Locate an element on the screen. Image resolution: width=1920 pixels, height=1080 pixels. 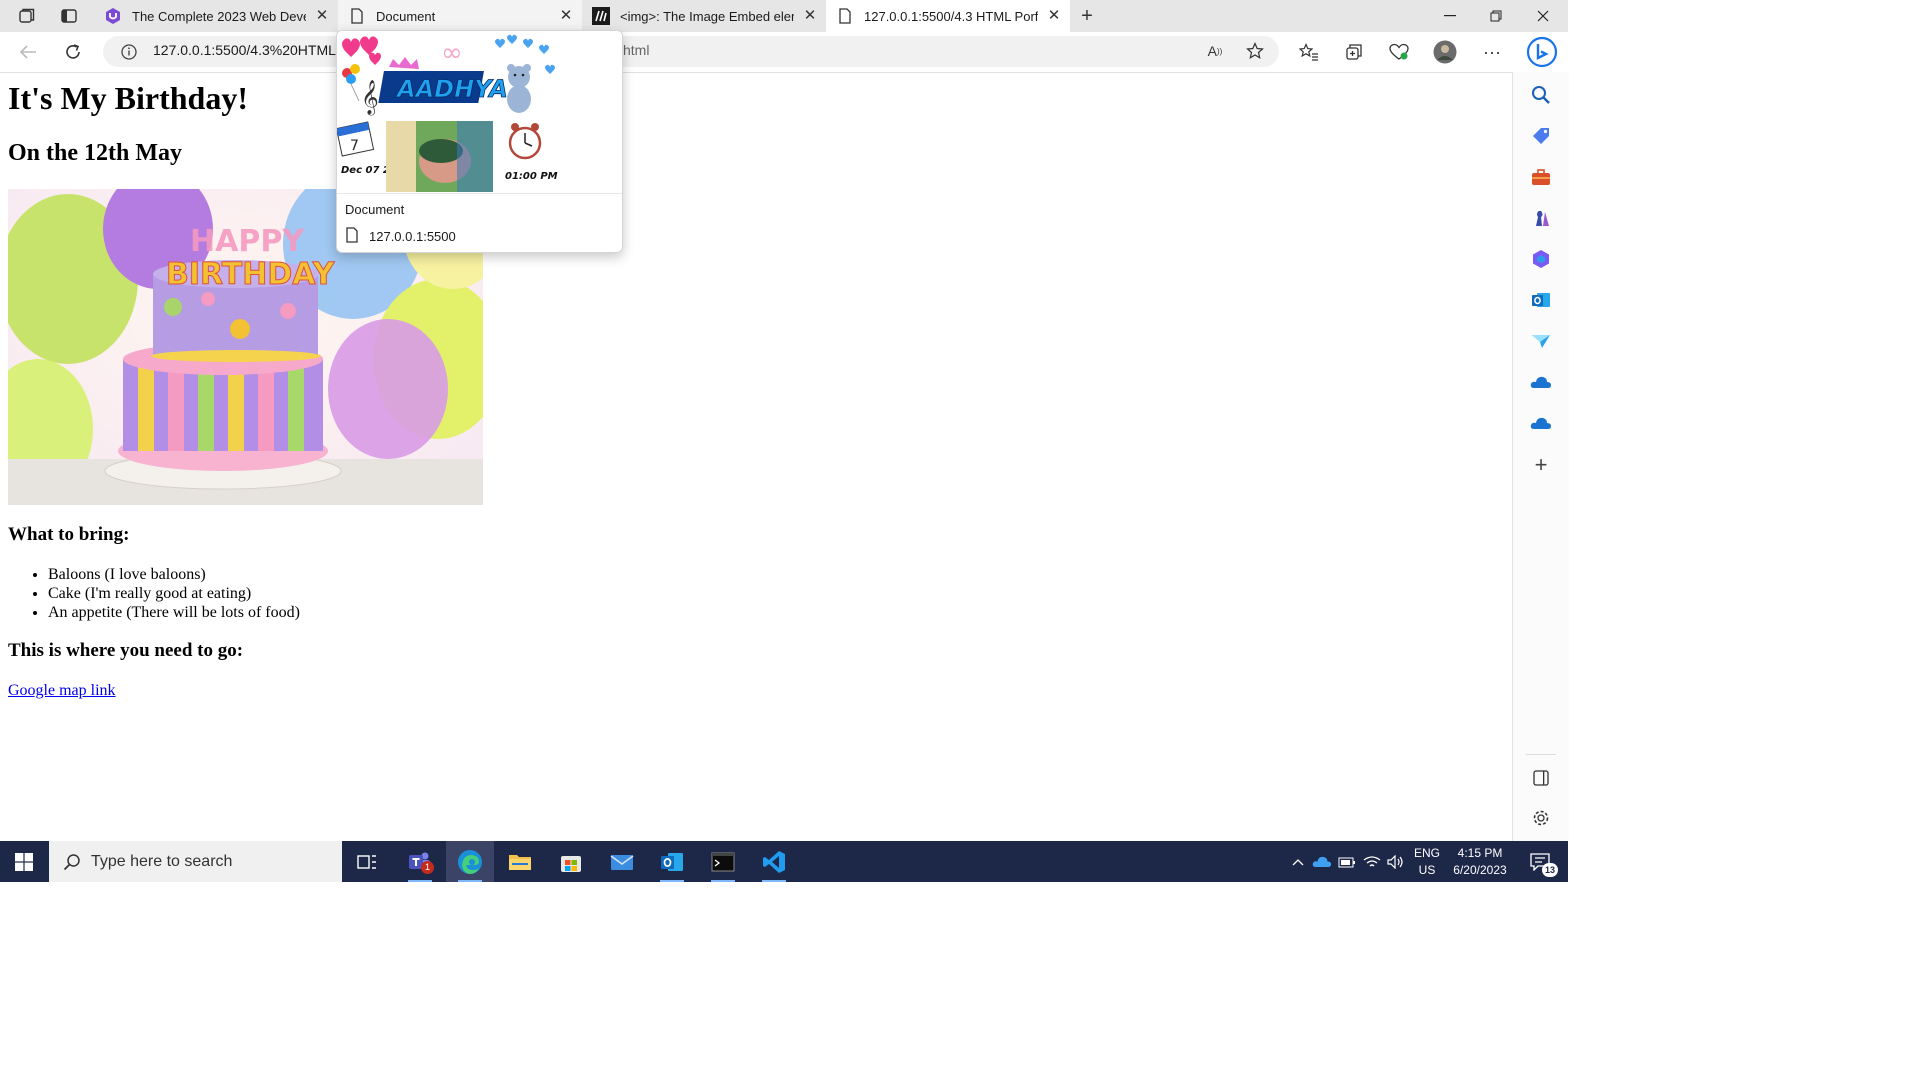
page-heading: It's My Birthday! is located at coordinates (128, 98).